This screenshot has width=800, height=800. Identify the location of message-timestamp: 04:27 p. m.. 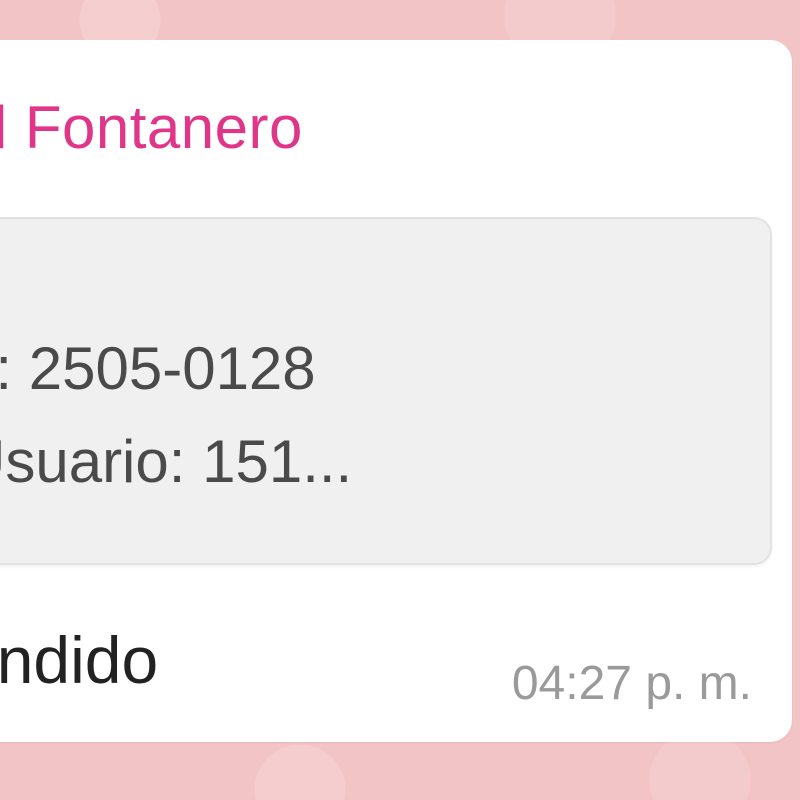
(631, 683).